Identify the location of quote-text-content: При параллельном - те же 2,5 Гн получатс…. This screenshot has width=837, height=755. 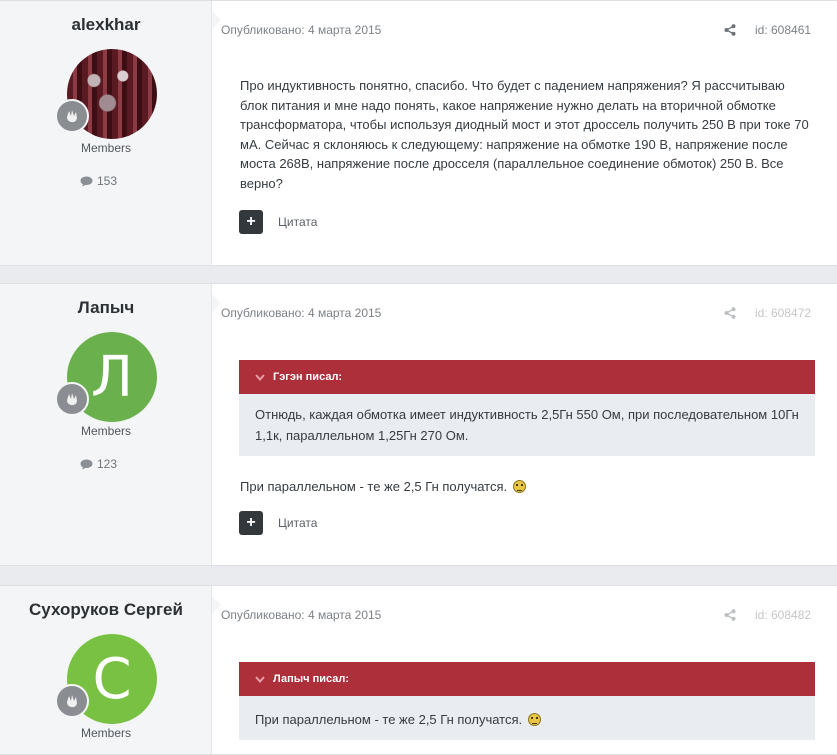
(389, 719).